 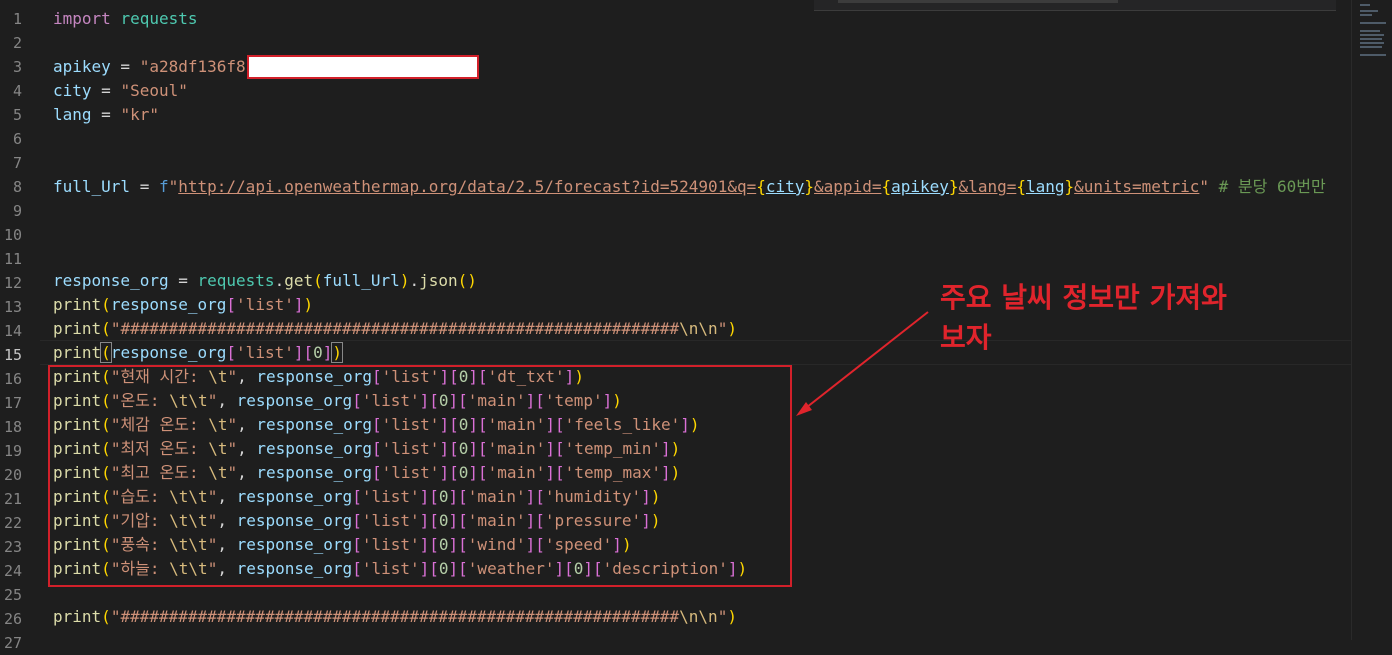 I want to click on minimap, so click(x=1371, y=320).